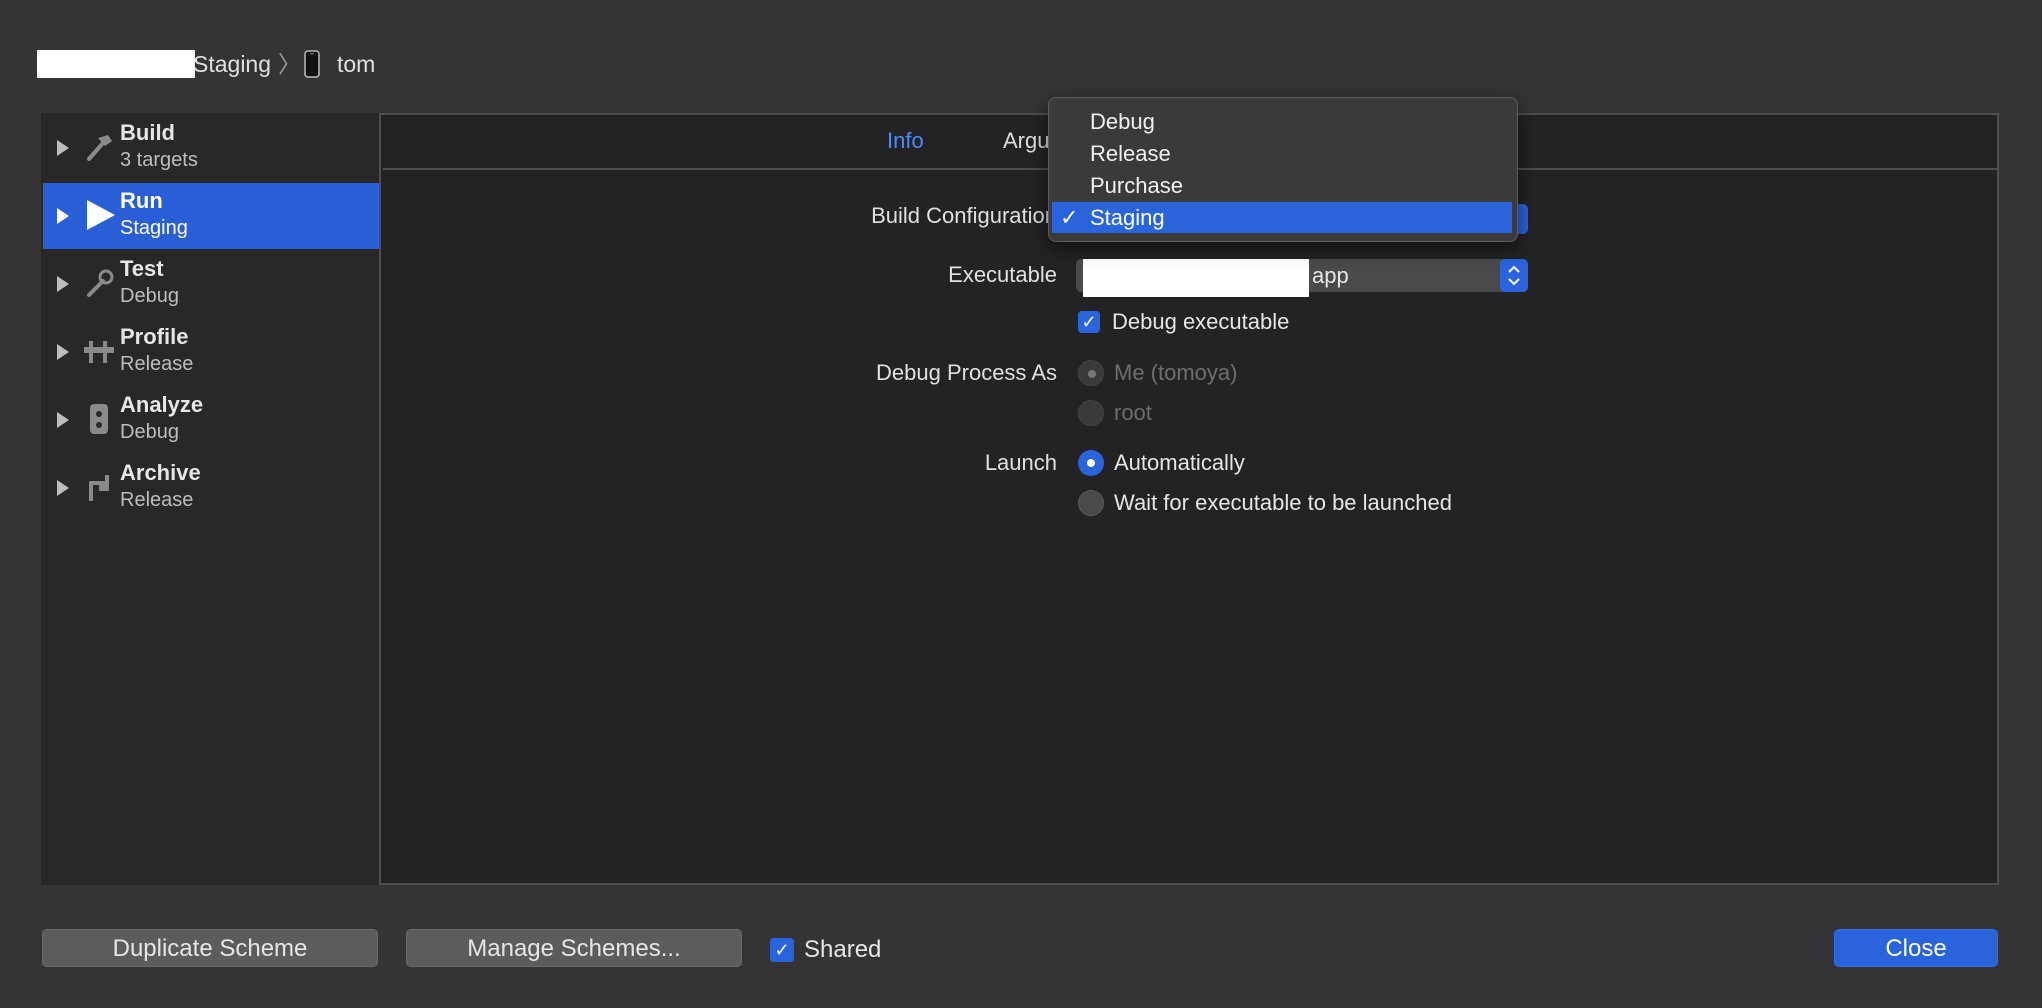 This screenshot has height=1008, width=2042. Describe the element at coordinates (1026, 141) in the screenshot. I see `tab-arguments: Argu` at that location.